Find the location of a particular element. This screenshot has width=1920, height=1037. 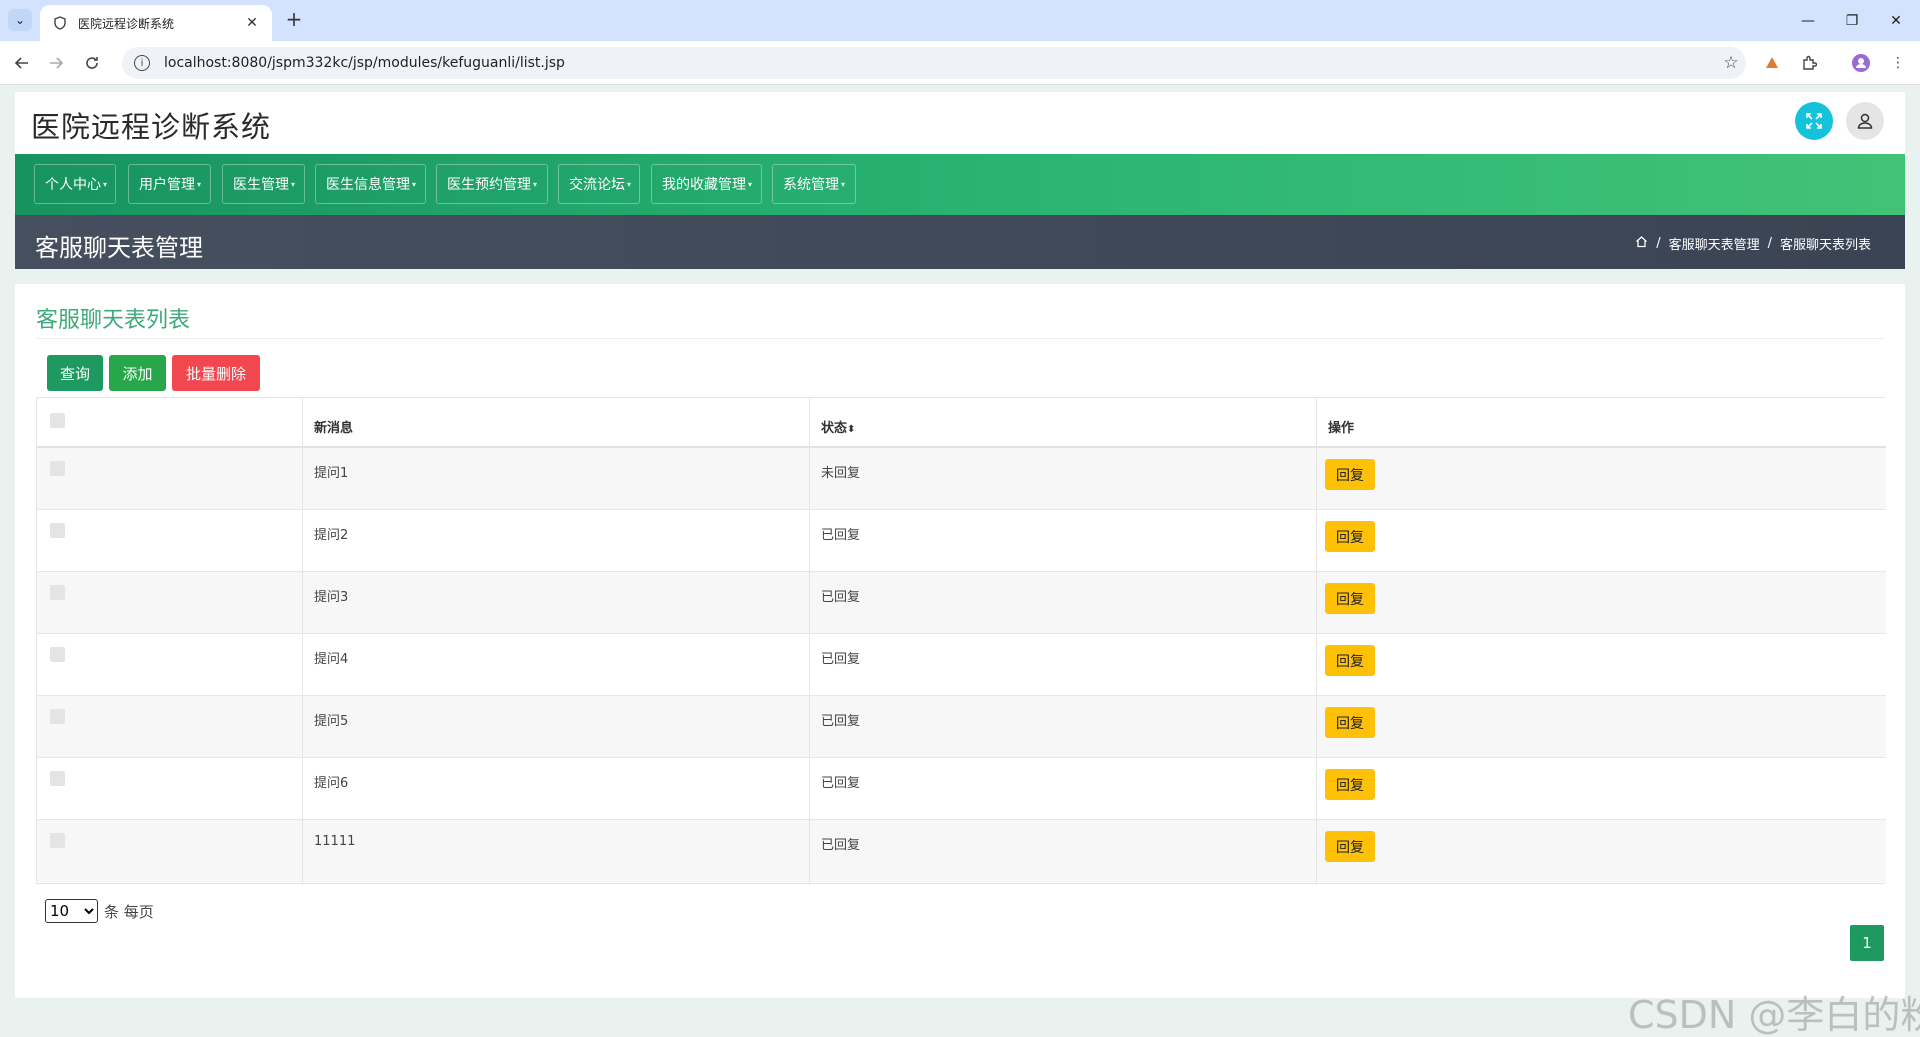

cell-status: 未回复 is located at coordinates (841, 473).